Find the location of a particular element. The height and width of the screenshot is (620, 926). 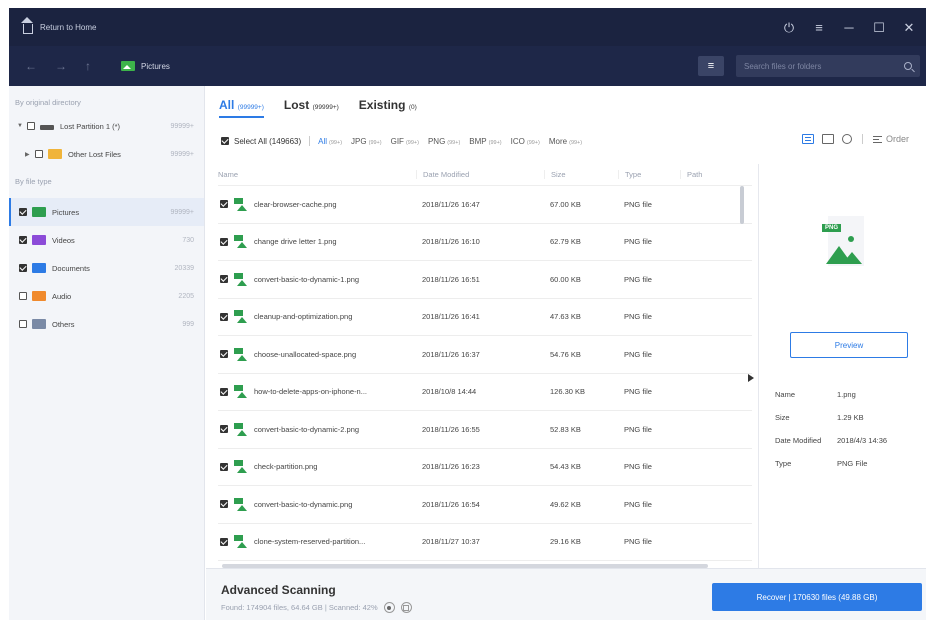

tree-label: Lost Partition 1 (*) is located at coordinates (90, 126).